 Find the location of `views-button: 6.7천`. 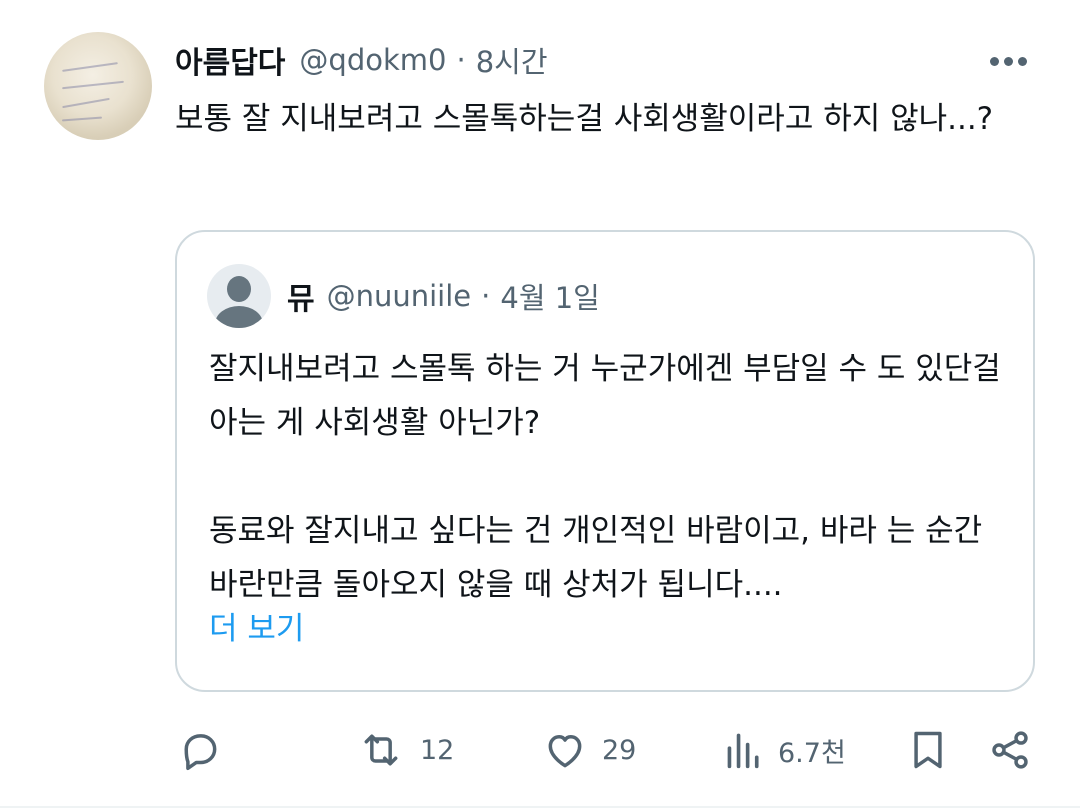

views-button: 6.7천 is located at coordinates (785, 750).